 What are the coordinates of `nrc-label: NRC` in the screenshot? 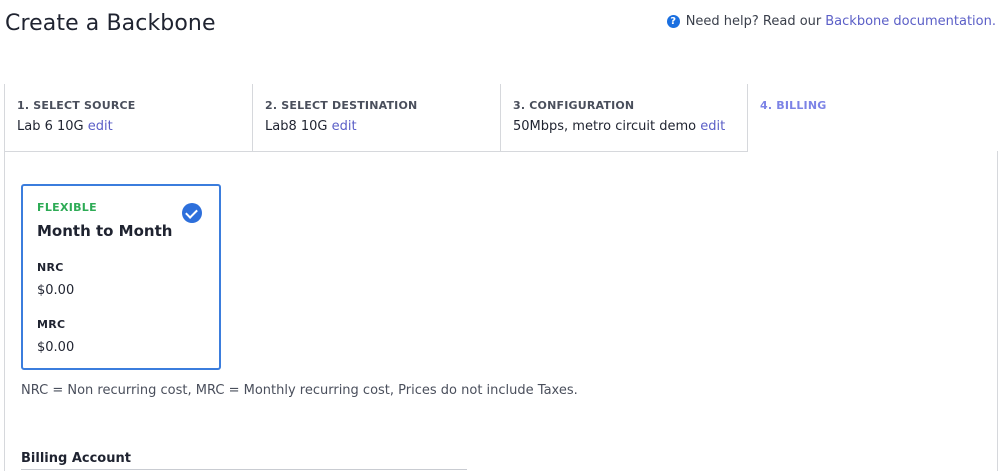 It's located at (50, 267).